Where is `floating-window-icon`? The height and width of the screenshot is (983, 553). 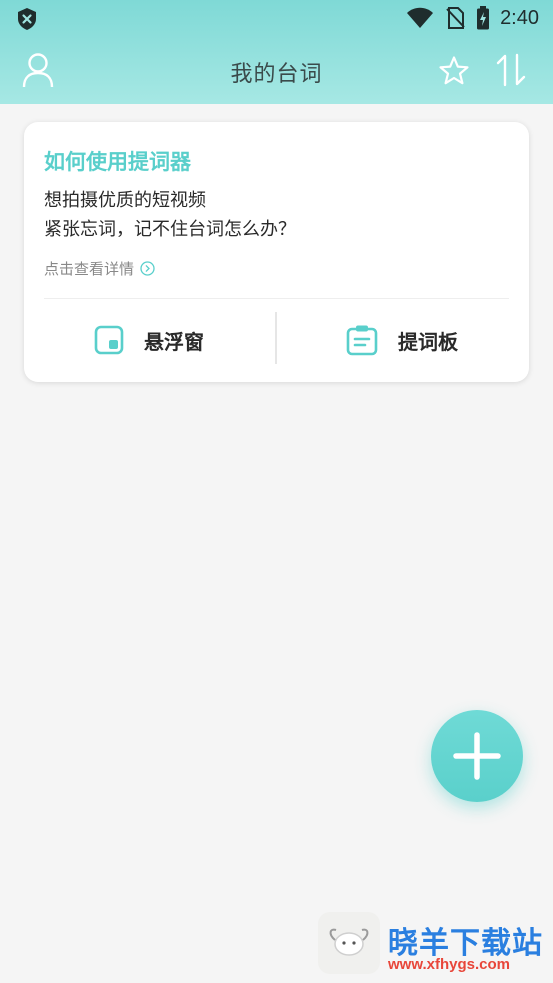 floating-window-icon is located at coordinates (109, 340).